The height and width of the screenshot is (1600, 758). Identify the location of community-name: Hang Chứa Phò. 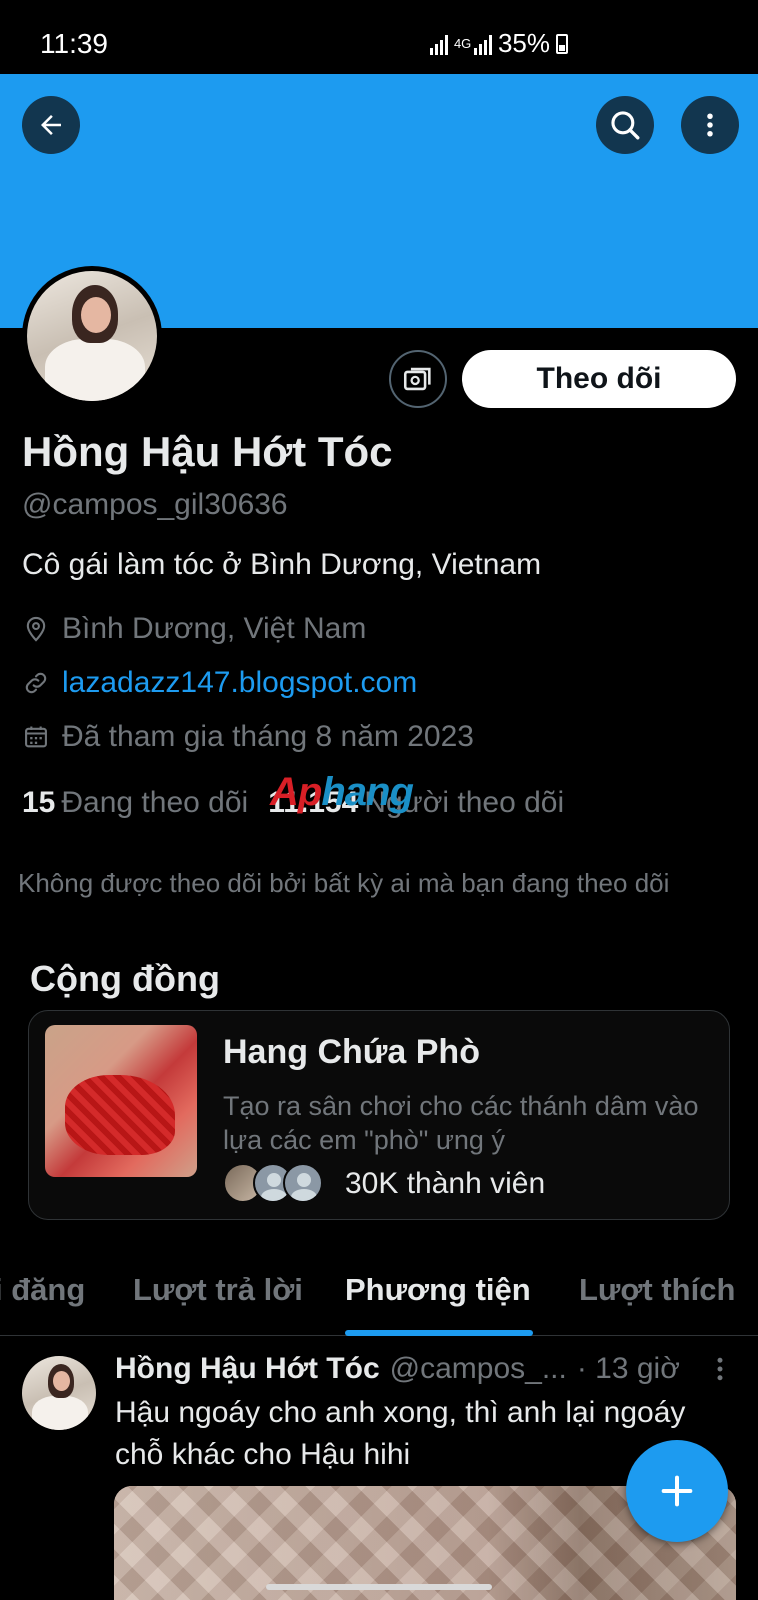
(351, 1052).